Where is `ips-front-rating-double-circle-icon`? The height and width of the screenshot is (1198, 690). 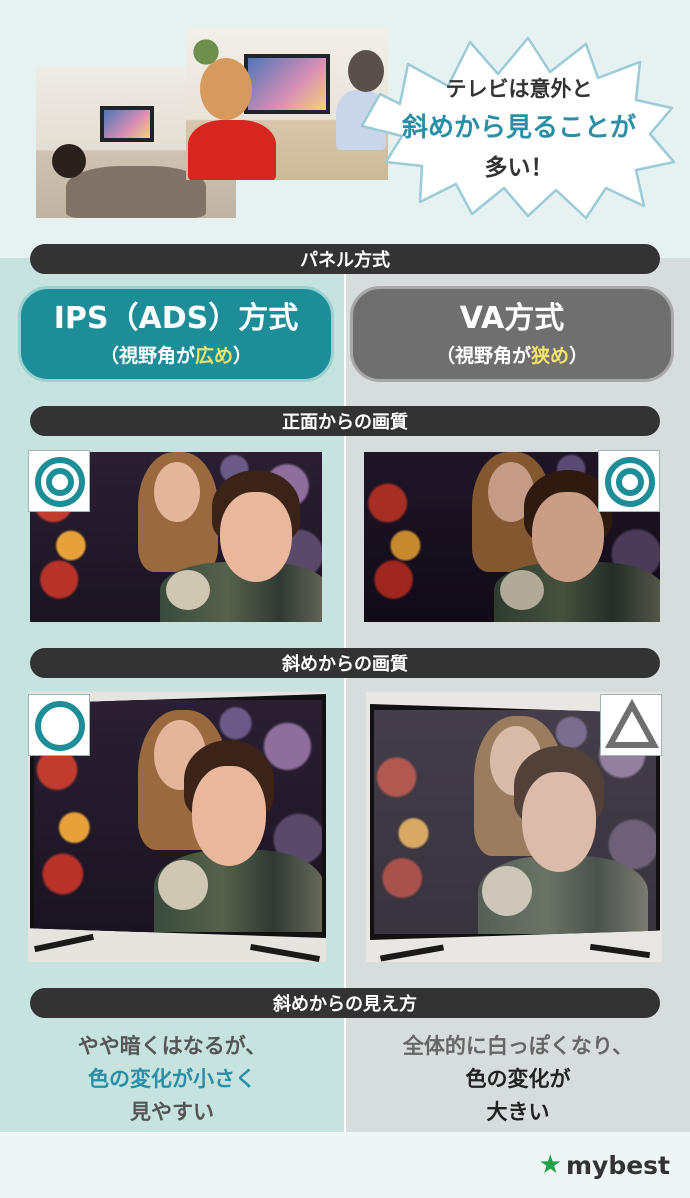
ips-front-rating-double-circle-icon is located at coordinates (59, 481).